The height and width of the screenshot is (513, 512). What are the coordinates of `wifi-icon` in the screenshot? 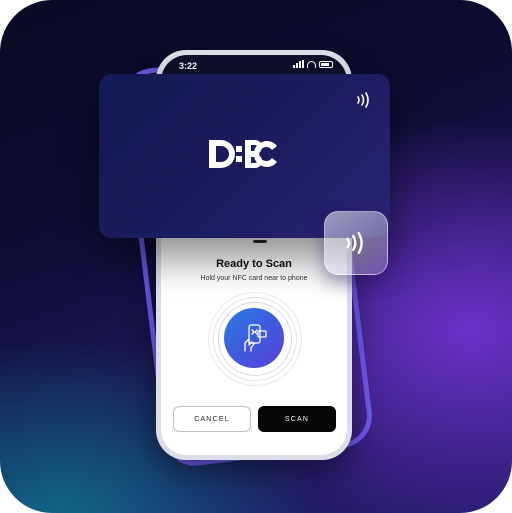 It's located at (311, 64).